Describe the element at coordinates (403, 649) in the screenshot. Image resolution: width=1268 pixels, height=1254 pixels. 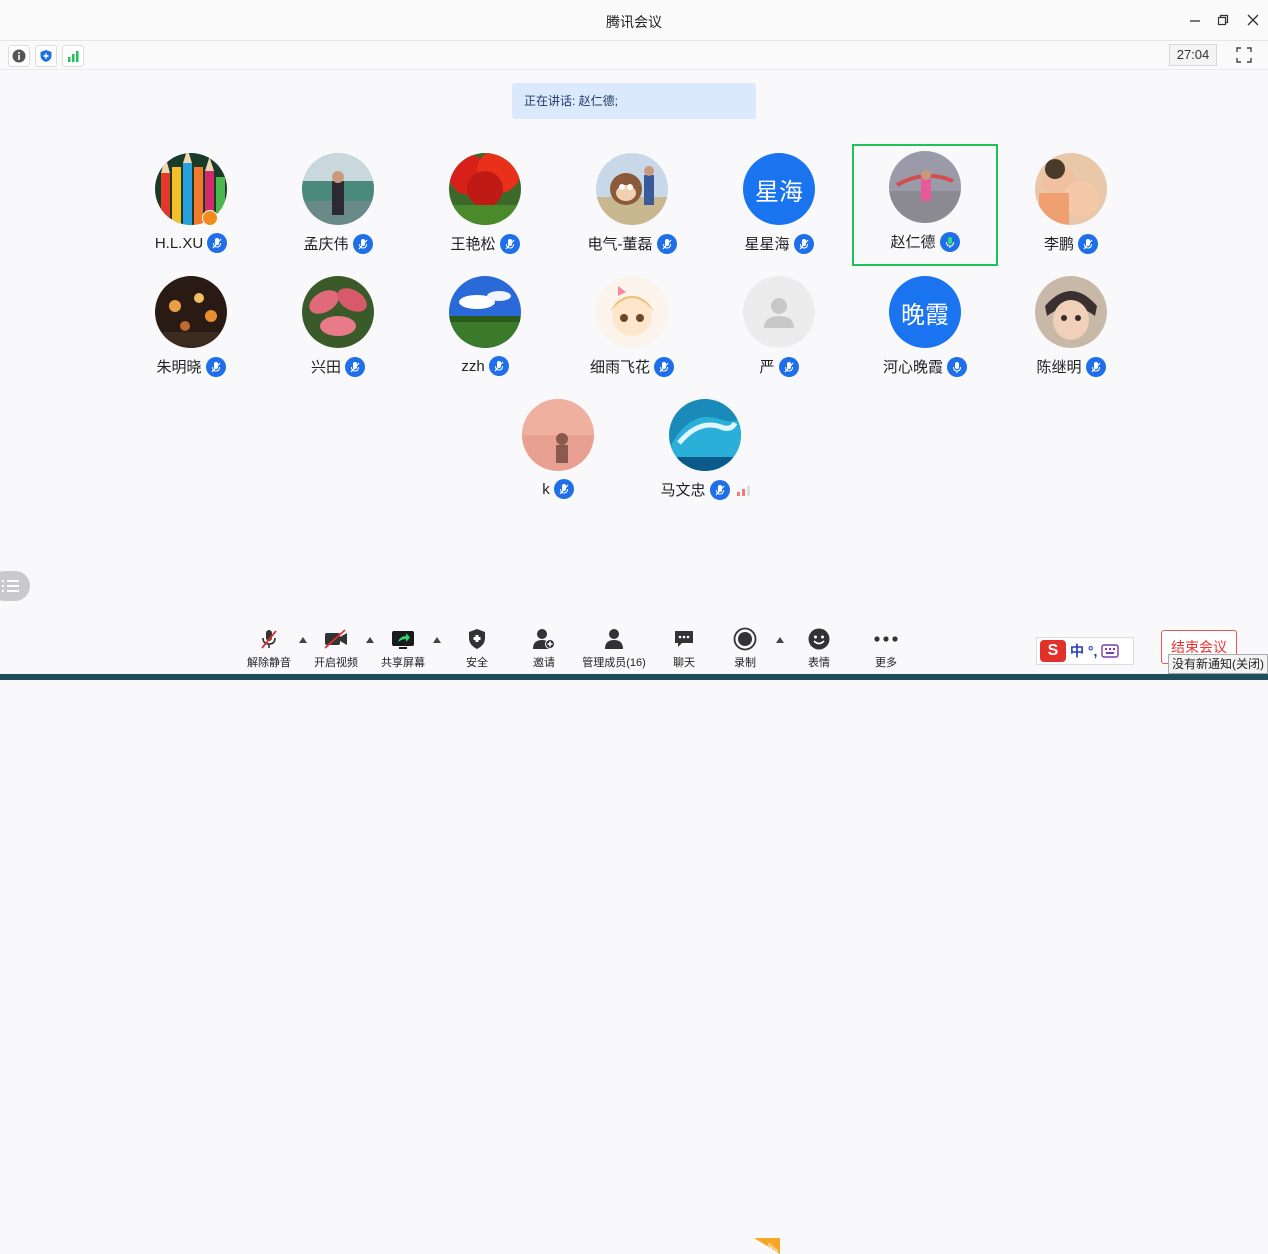
I see `share-screen-button: 共享屏幕` at that location.